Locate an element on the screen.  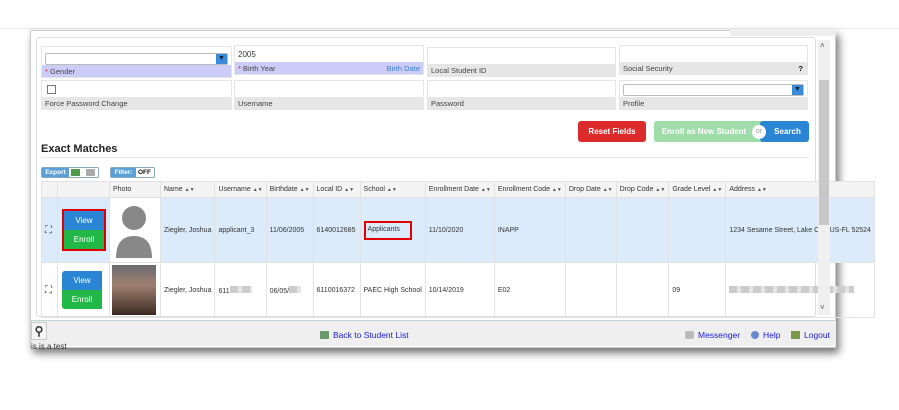
cell-grade is located at coordinates (697, 230).